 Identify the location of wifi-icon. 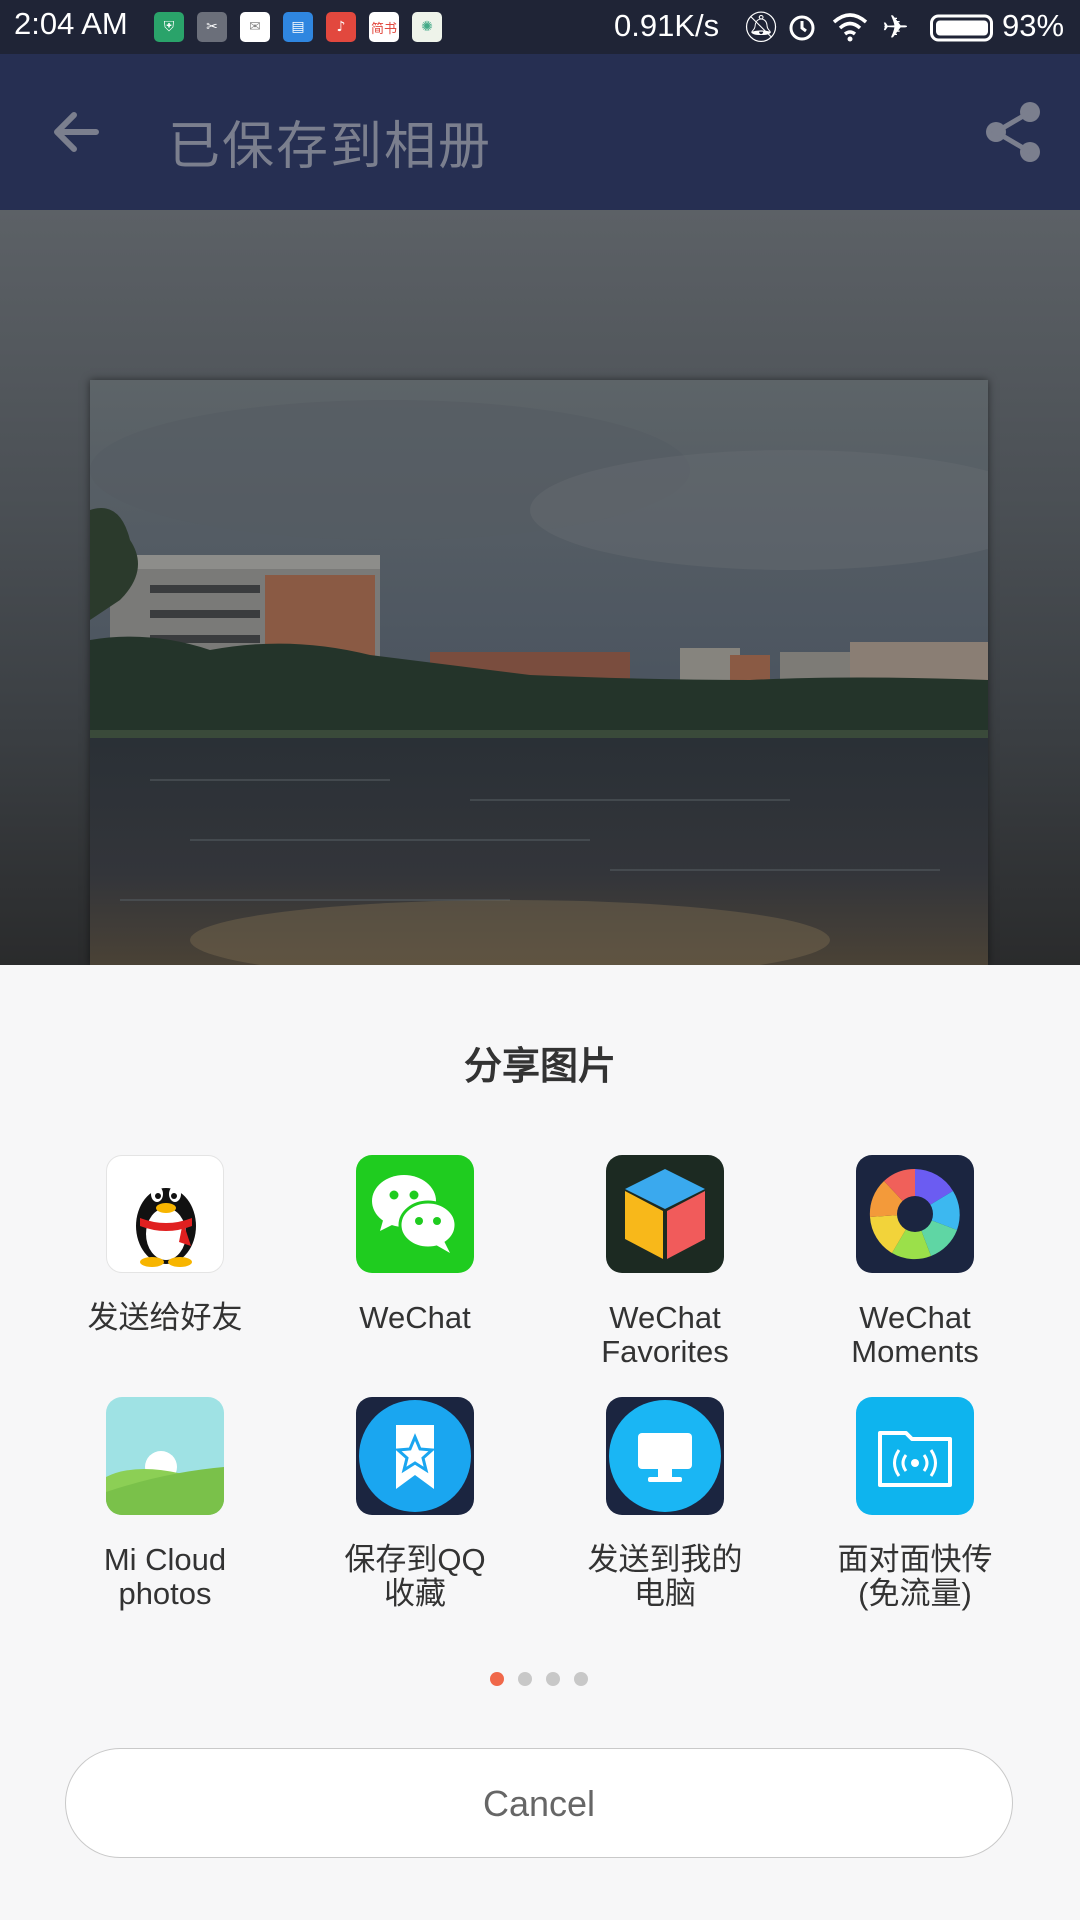
(850, 27).